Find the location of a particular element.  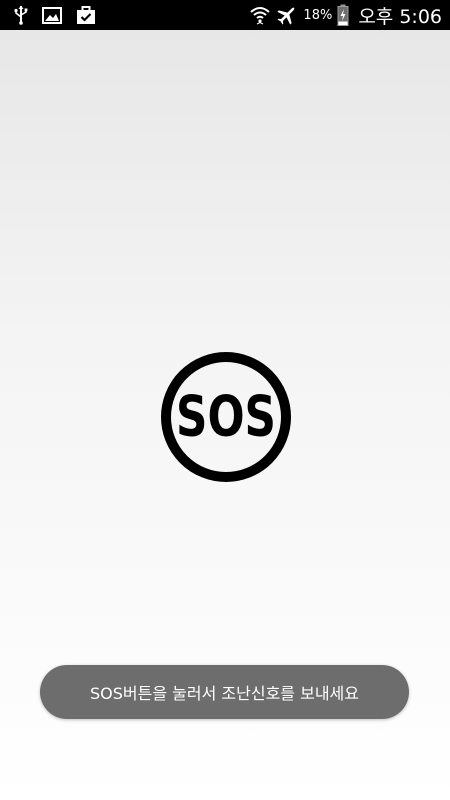

toast-message: SOS버튼을 눌러서 조난신호를 보내세요 is located at coordinates (224, 692).